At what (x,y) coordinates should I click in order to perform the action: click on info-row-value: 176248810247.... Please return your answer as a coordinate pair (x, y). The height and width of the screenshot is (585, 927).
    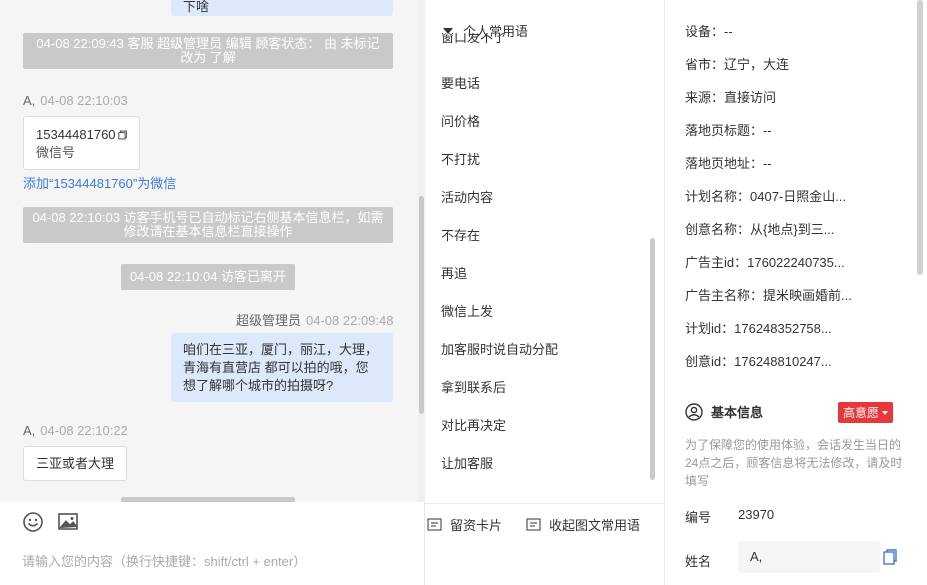
    Looking at the image, I should click on (783, 361).